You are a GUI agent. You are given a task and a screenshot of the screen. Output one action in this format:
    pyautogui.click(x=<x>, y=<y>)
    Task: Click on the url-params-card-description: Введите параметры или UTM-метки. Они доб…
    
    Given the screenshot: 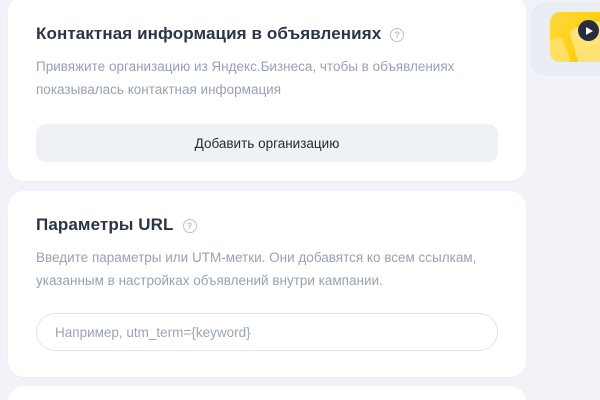 What is the action you would take?
    pyautogui.click(x=256, y=269)
    